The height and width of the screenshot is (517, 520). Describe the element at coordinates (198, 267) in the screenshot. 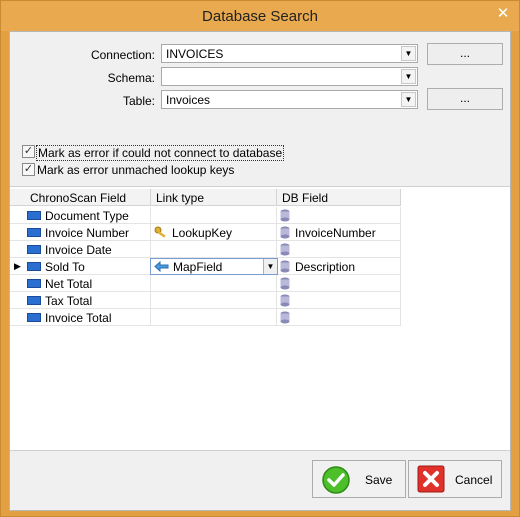

I see `link-type: MapField` at that location.